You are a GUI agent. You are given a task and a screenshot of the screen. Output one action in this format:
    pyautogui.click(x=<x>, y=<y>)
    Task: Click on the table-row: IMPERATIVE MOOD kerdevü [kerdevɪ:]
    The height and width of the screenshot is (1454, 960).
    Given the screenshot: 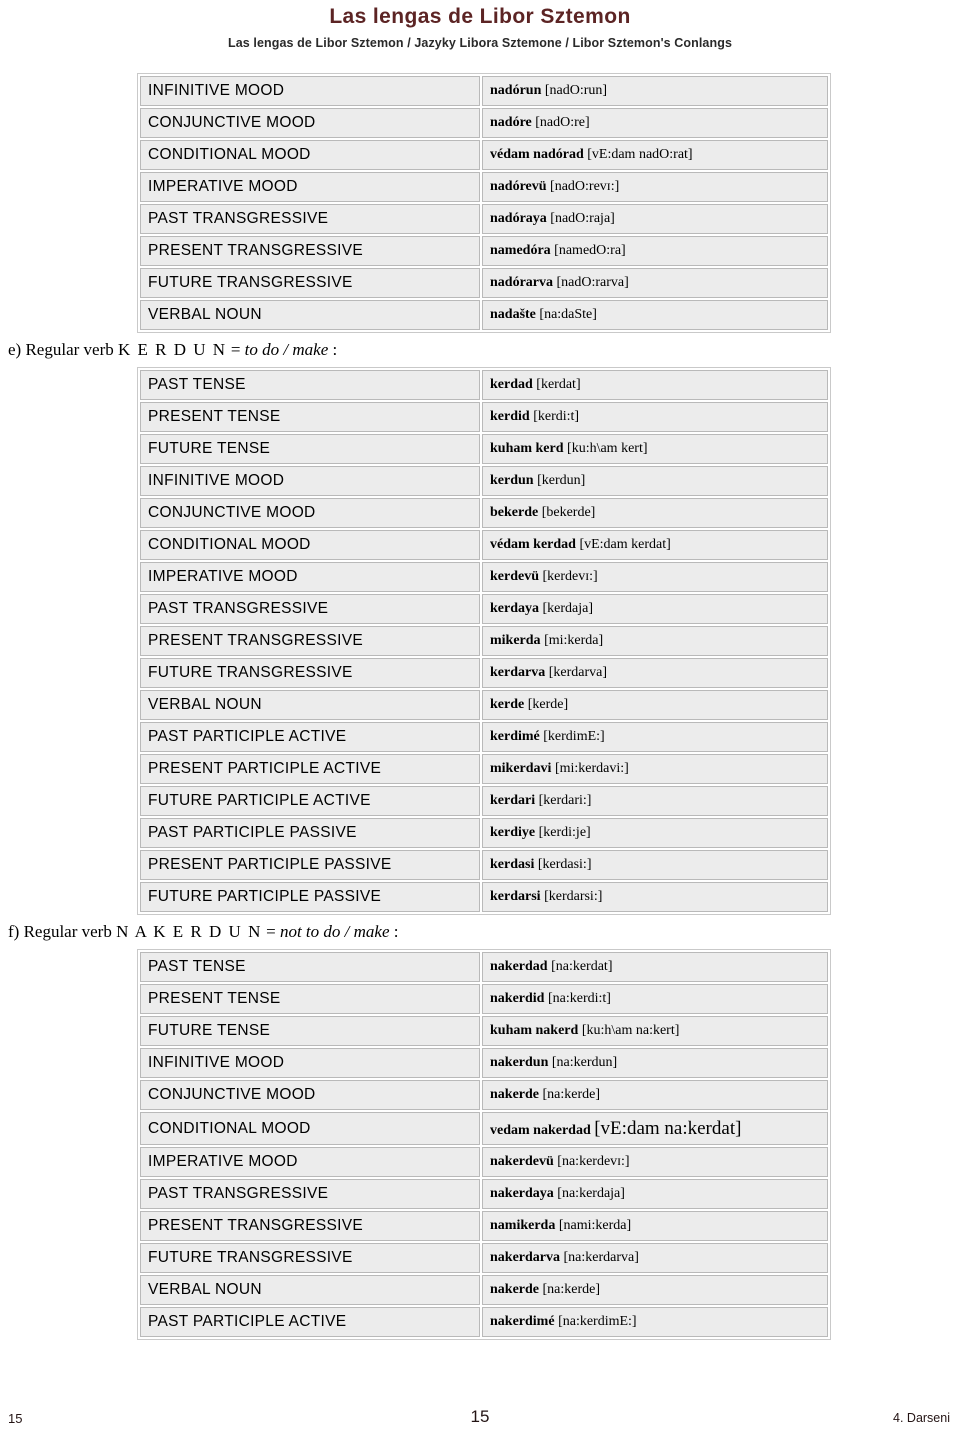 What is the action you would take?
    pyautogui.click(x=484, y=577)
    